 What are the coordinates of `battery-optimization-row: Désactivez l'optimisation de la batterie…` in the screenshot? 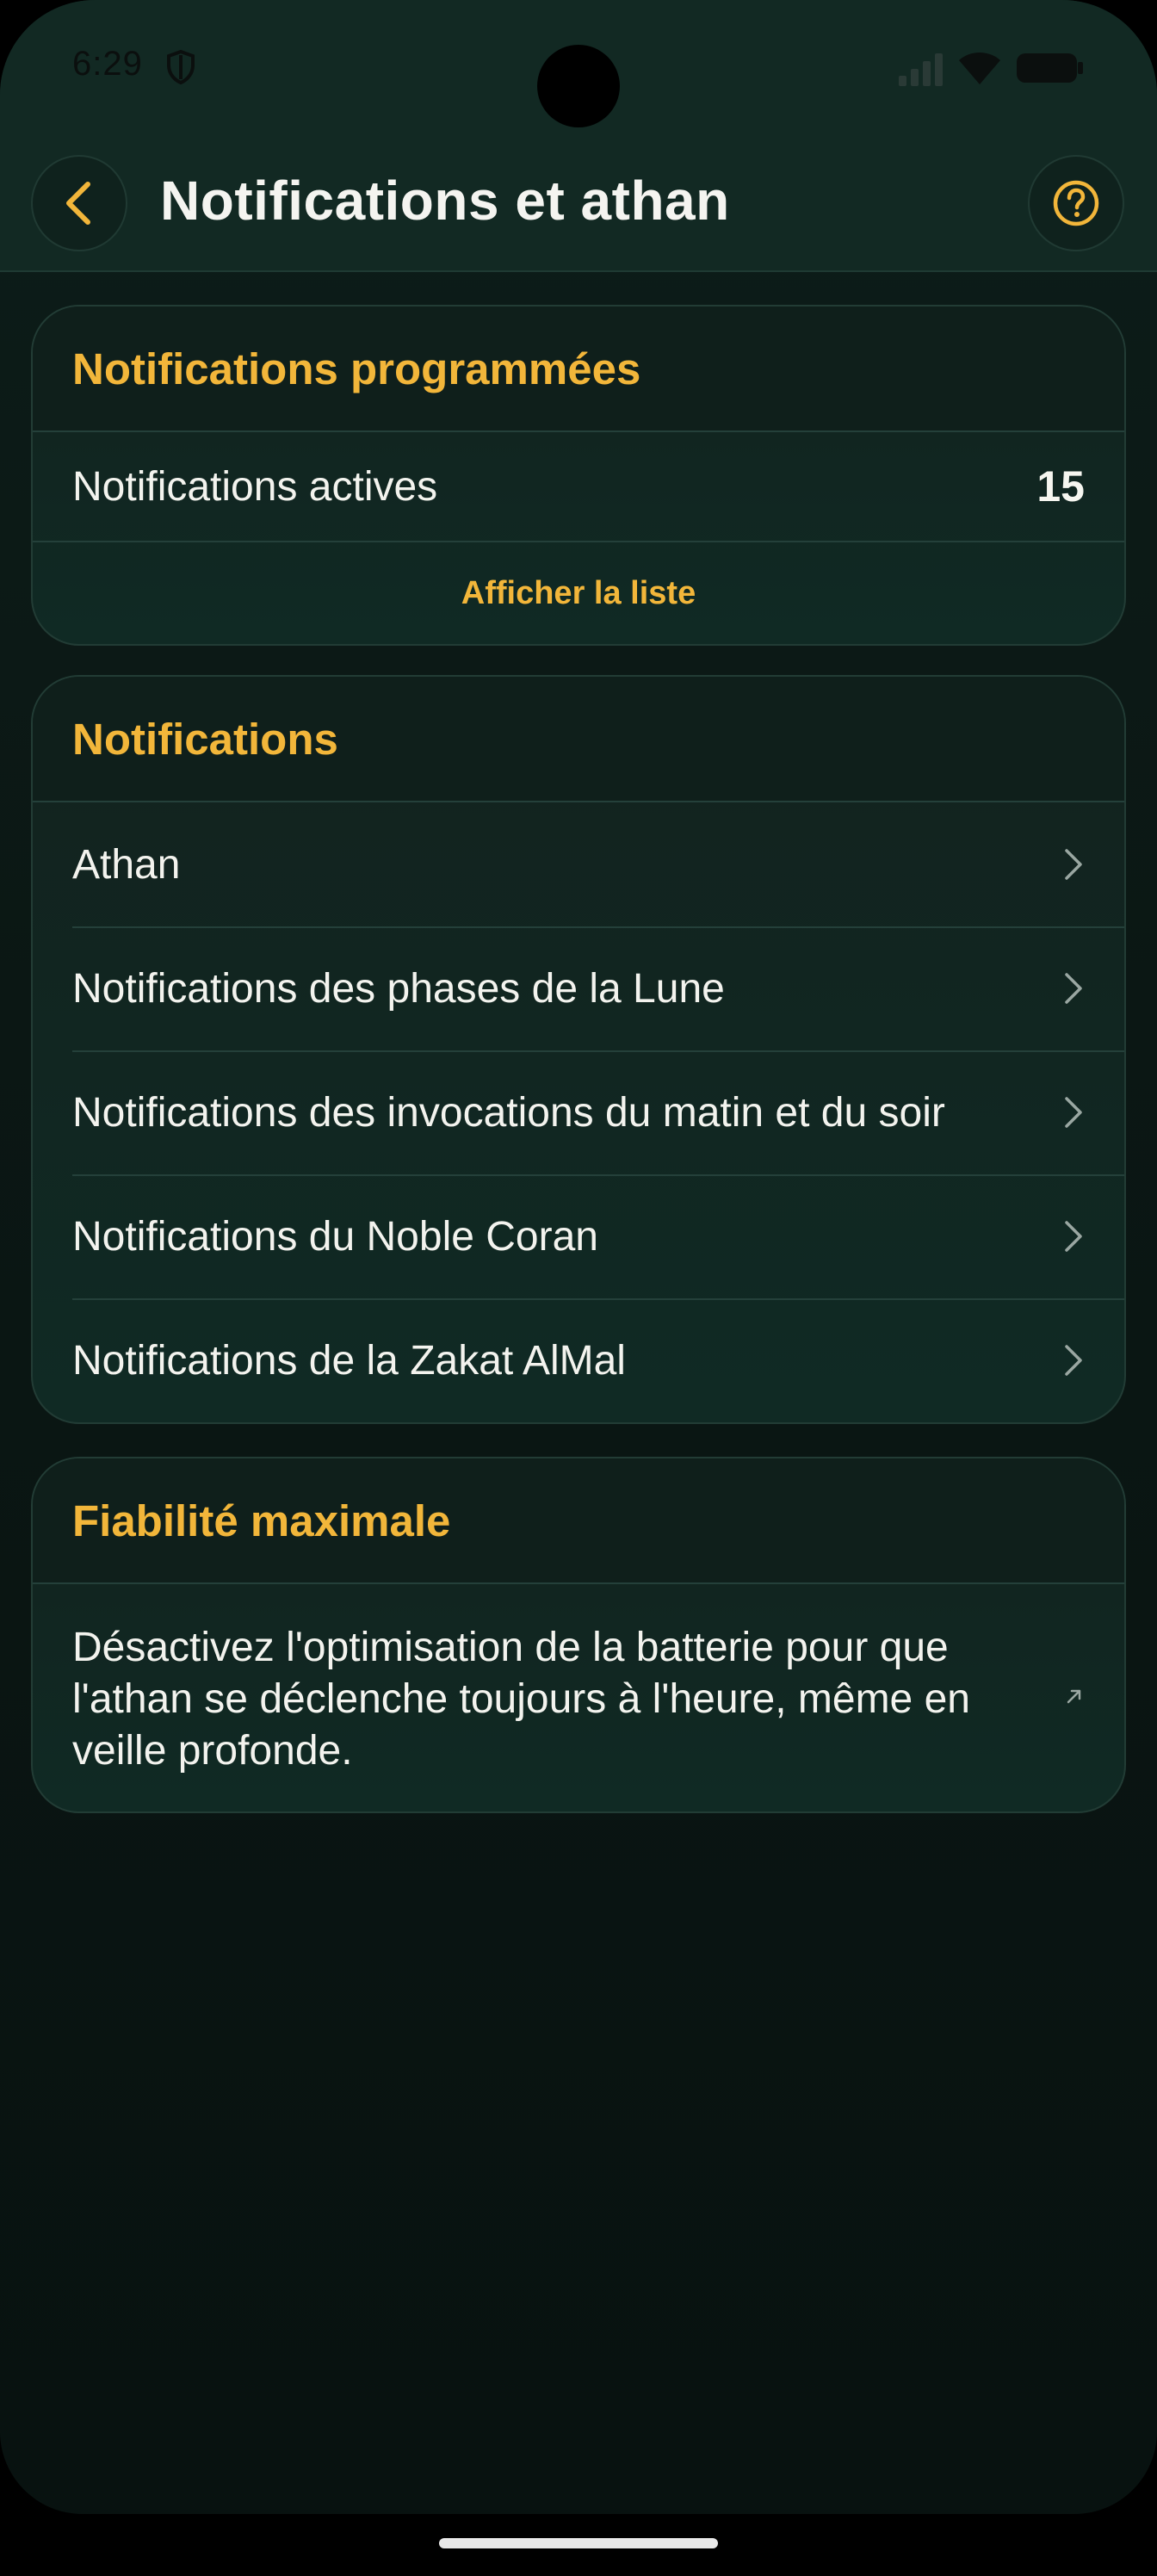 It's located at (579, 1697).